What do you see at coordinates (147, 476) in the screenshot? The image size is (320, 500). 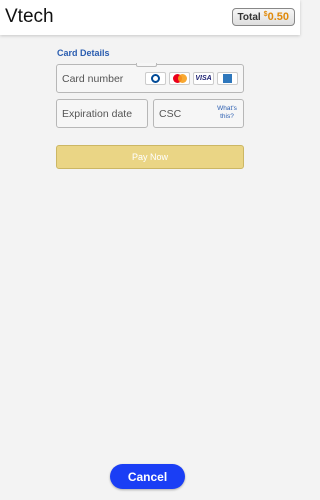 I see `cancel-button: Cancel` at bounding box center [147, 476].